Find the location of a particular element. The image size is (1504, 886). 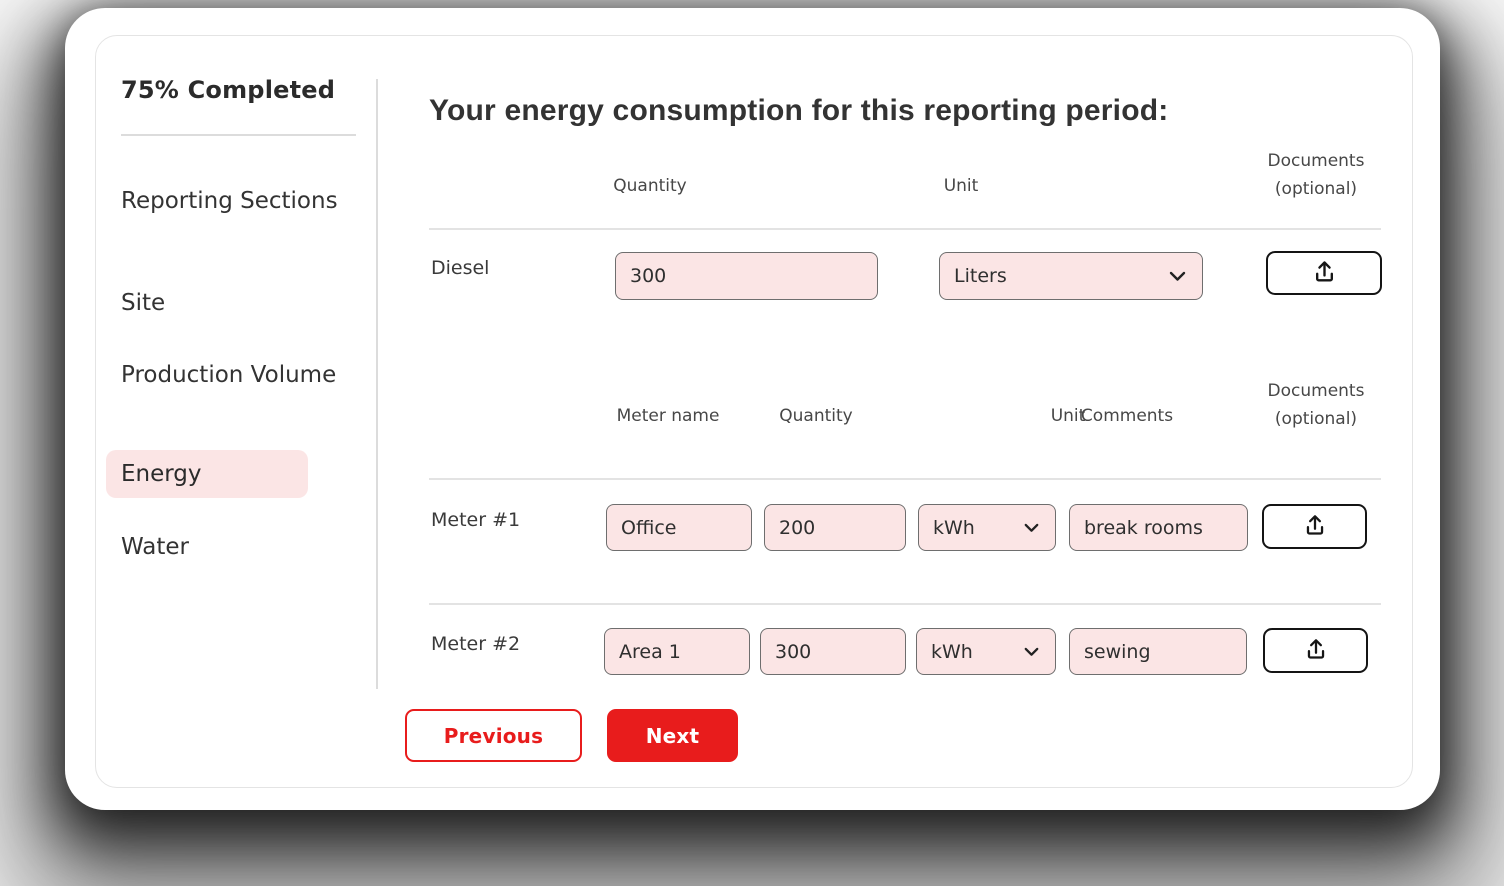

fuel-unit-header: Unit is located at coordinates (961, 186).